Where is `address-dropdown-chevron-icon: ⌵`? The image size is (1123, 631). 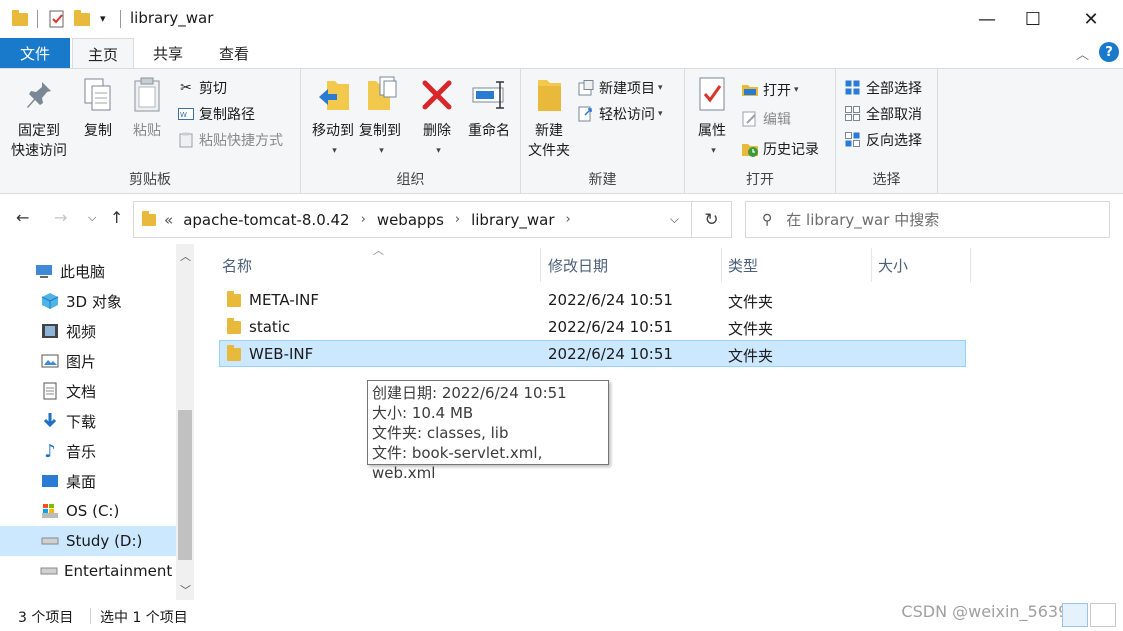 address-dropdown-chevron-icon: ⌵ is located at coordinates (674, 219).